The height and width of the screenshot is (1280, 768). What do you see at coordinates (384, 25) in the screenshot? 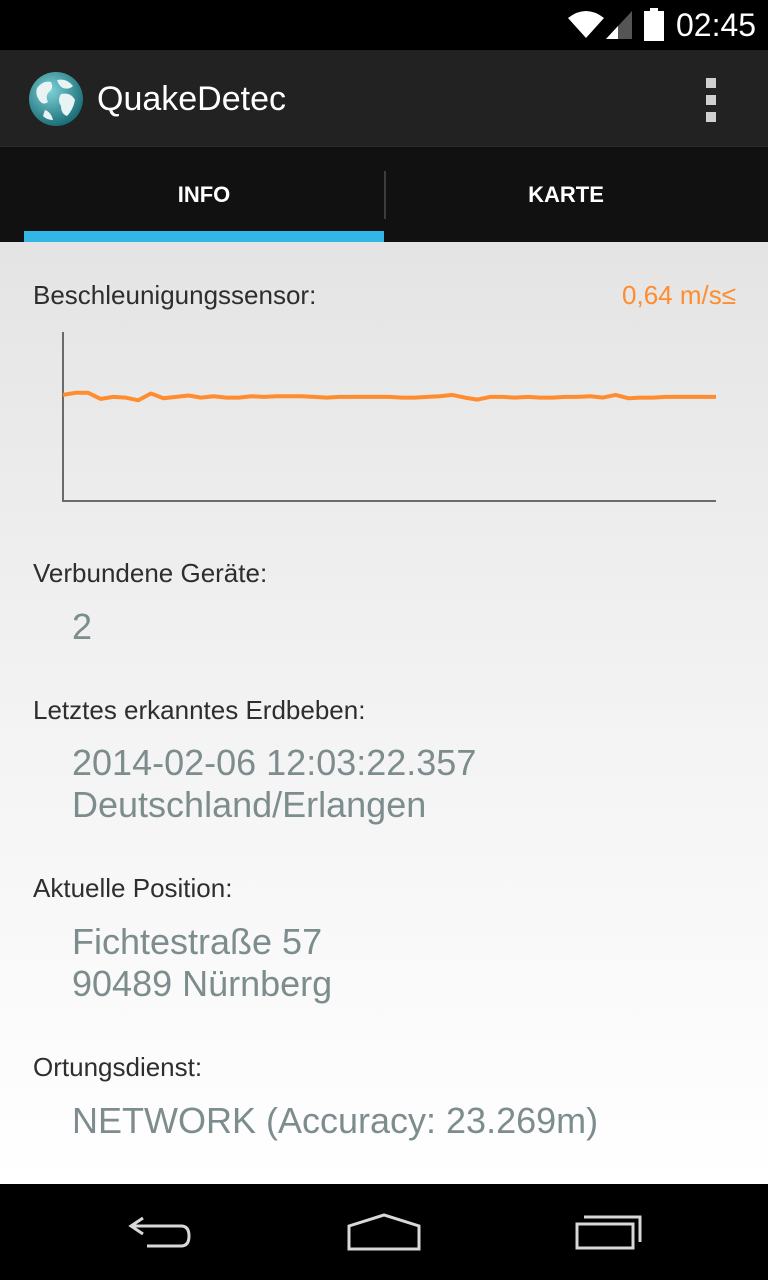
I see `status-bar: 02:45` at bounding box center [384, 25].